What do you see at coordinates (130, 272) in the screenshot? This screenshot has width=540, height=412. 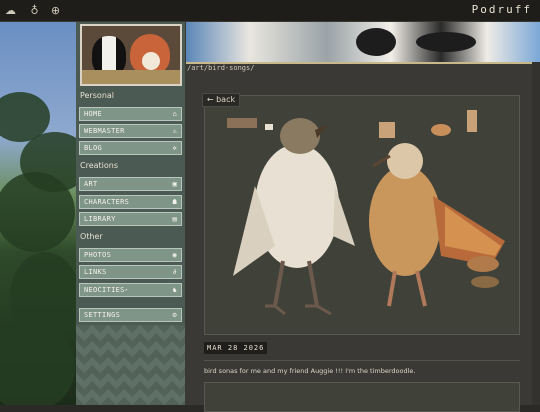 I see `nav-links: LINKS ∂` at bounding box center [130, 272].